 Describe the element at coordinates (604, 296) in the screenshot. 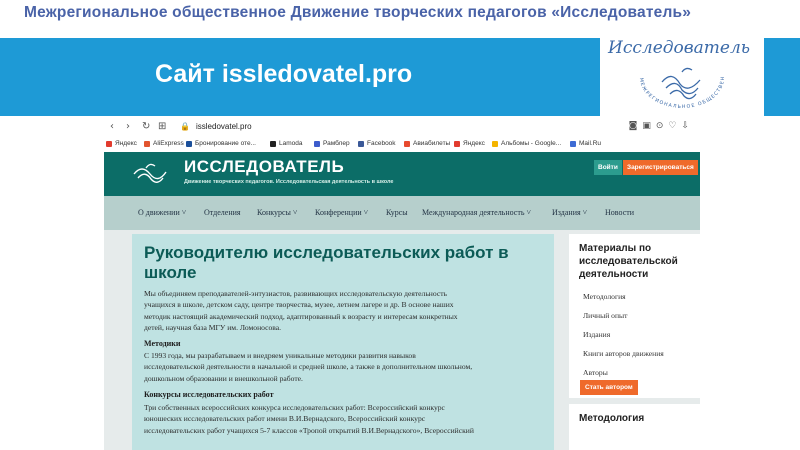

I see `sidebar-link-methodology: Методология` at that location.